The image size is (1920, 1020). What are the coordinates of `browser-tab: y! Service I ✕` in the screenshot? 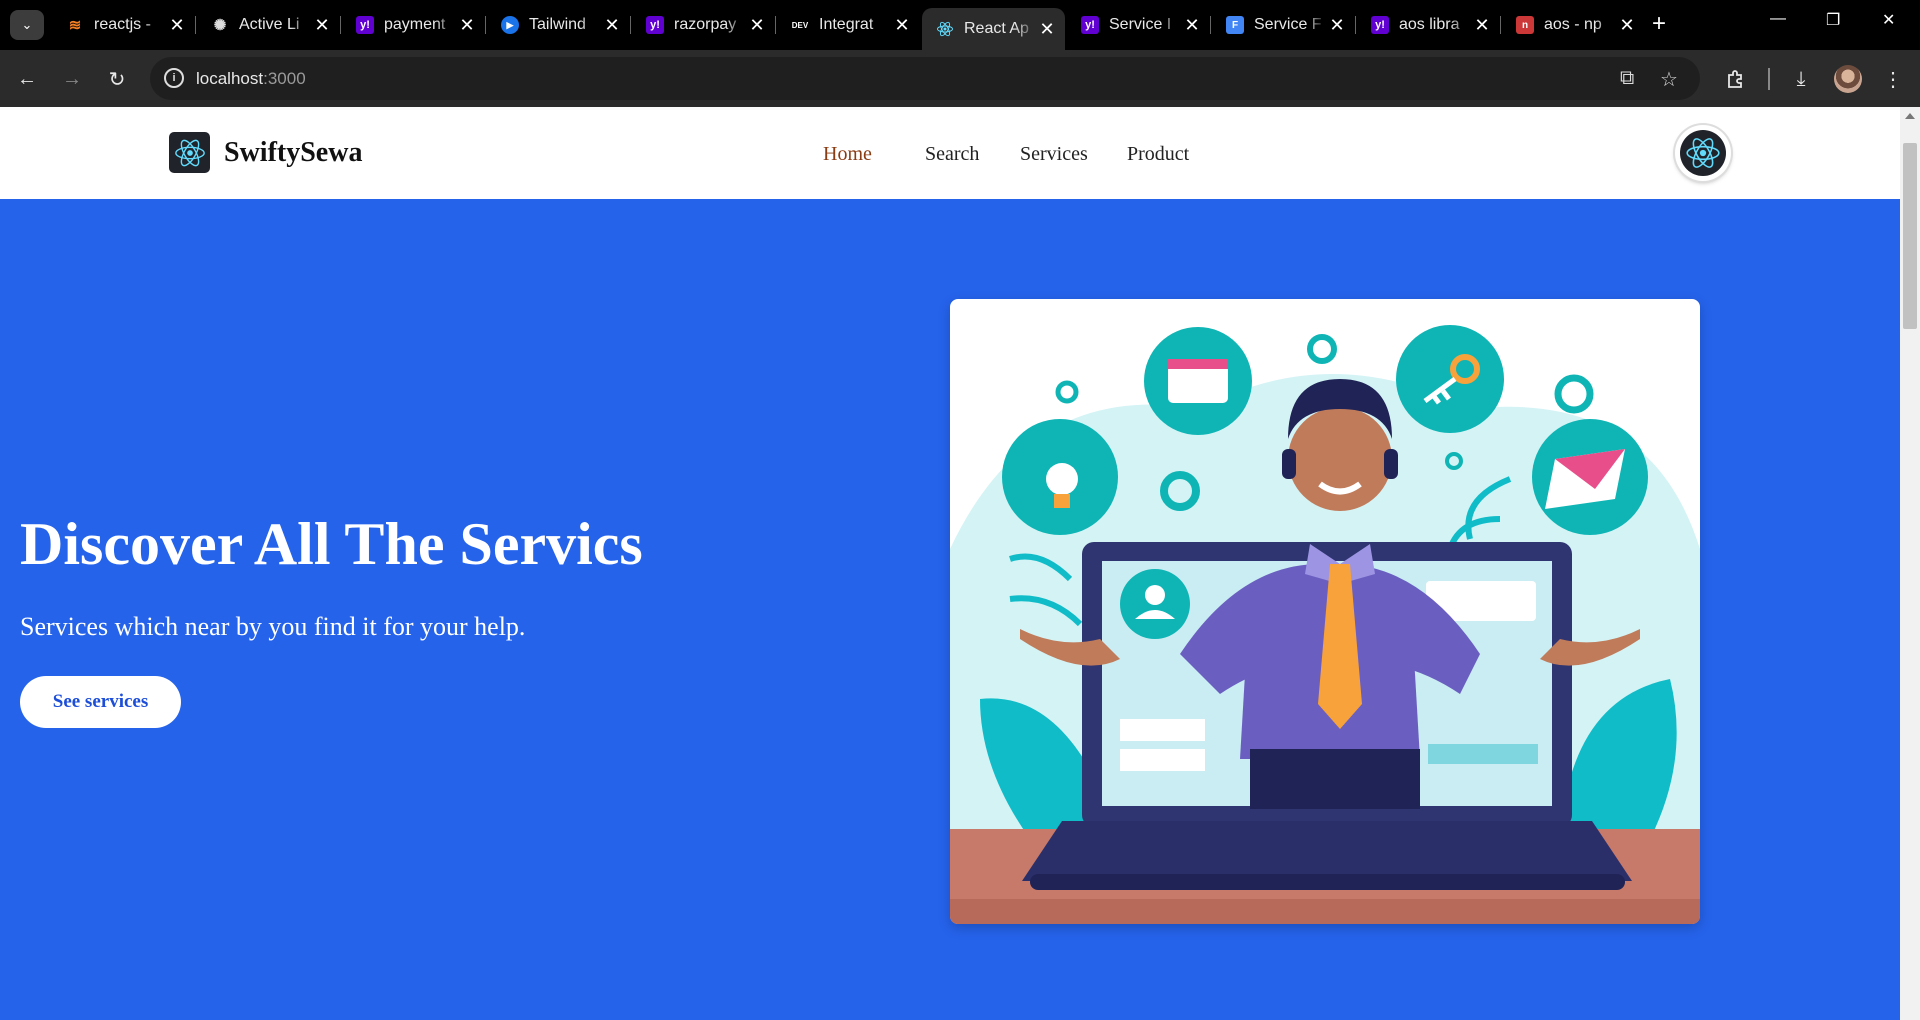 It's located at (1139, 25).